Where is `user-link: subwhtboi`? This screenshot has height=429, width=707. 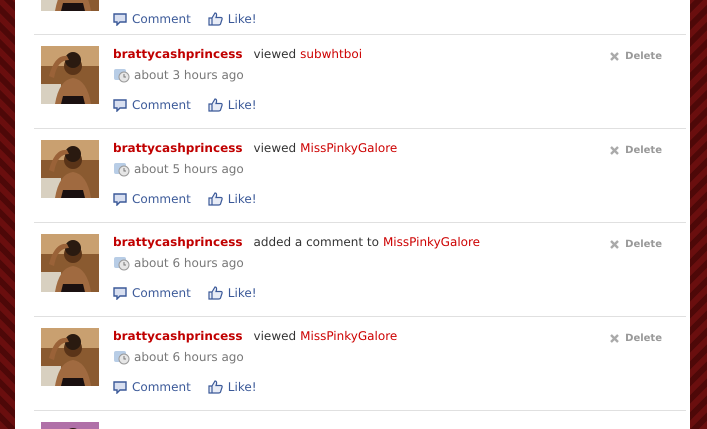
user-link: subwhtboi is located at coordinates (331, 54).